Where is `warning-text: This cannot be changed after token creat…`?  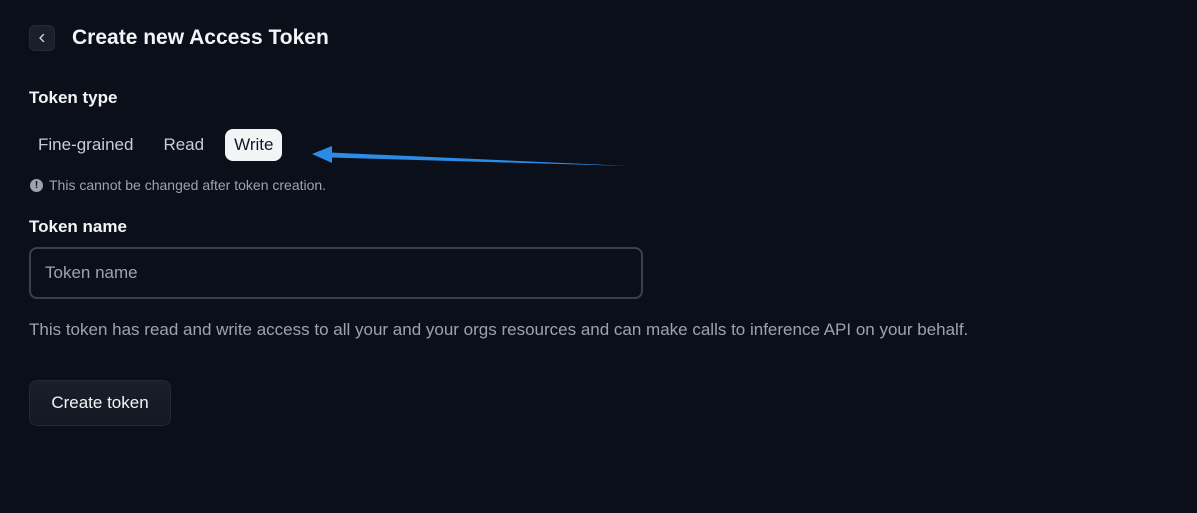
warning-text: This cannot be changed after token creat… is located at coordinates (188, 185).